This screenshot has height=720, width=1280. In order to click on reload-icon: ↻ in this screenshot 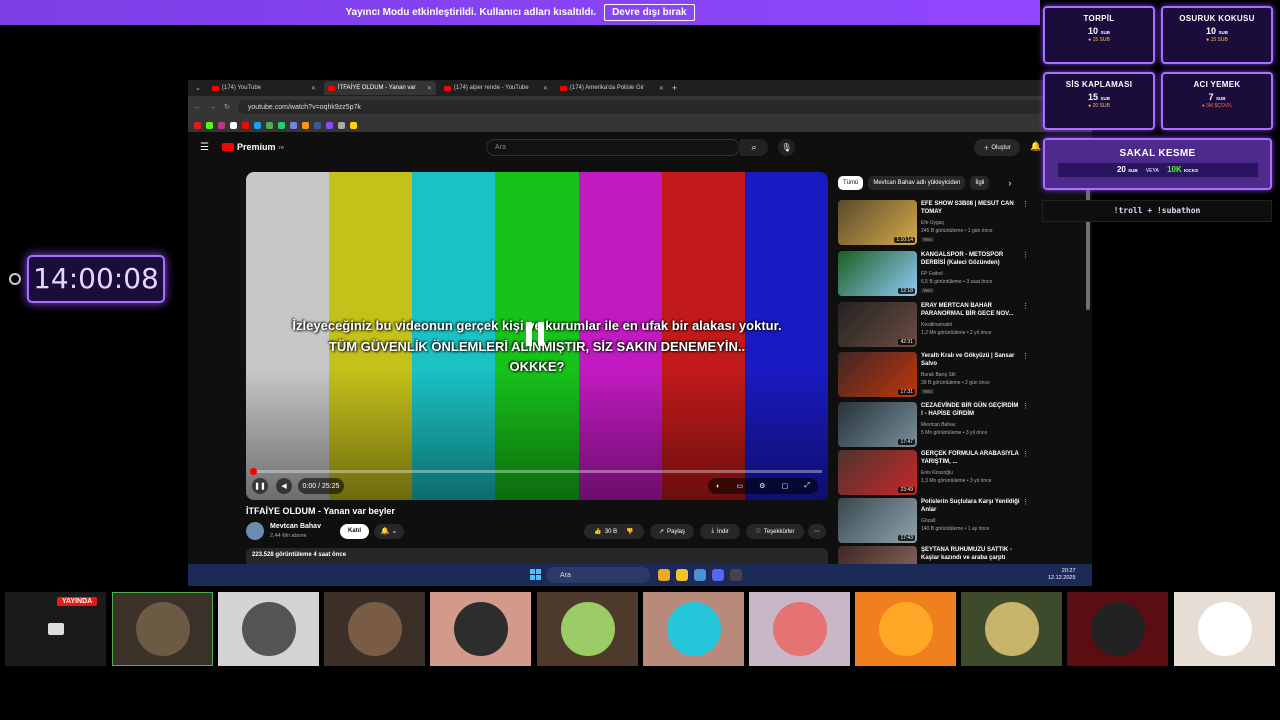, I will do `click(227, 107)`.